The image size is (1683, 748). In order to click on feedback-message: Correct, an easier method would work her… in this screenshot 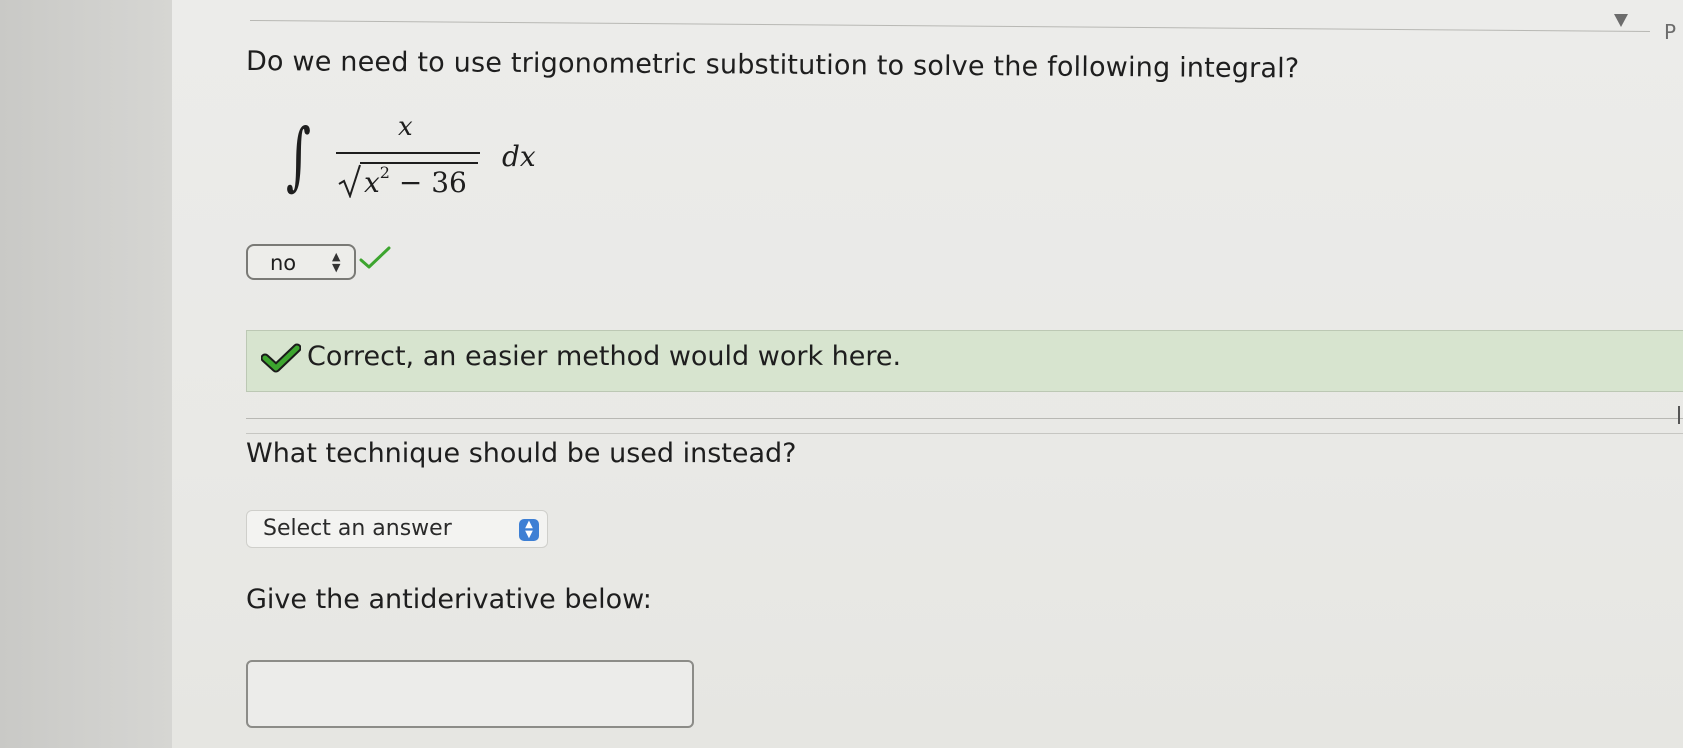, I will do `click(604, 356)`.